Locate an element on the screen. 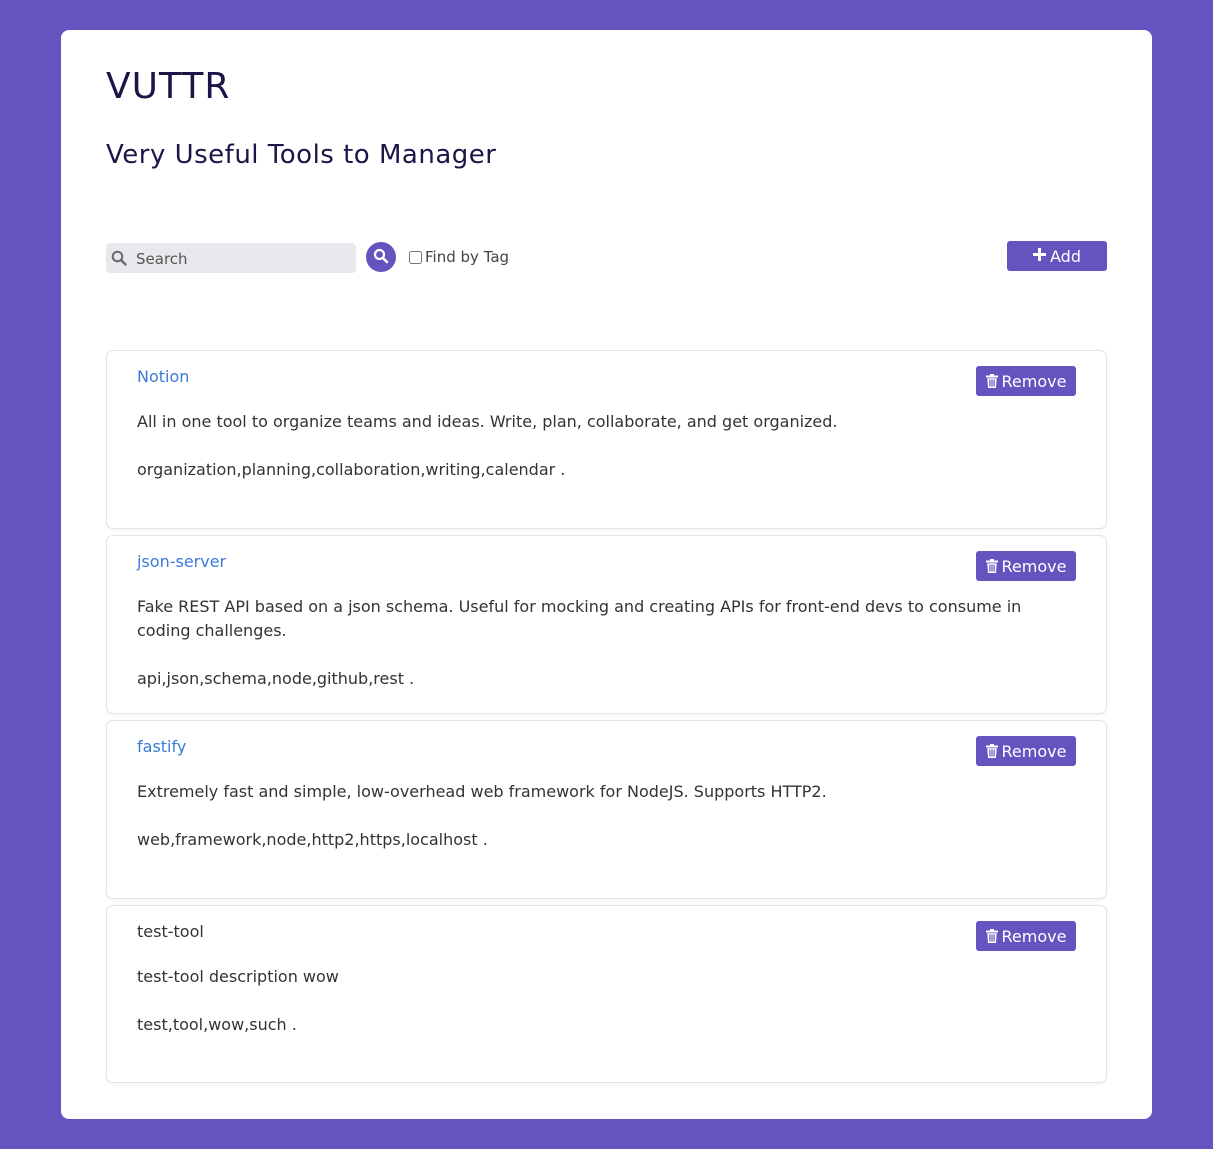 The height and width of the screenshot is (1149, 1213). tool-tags: api,json,schema,node,github,rest . is located at coordinates (276, 678).